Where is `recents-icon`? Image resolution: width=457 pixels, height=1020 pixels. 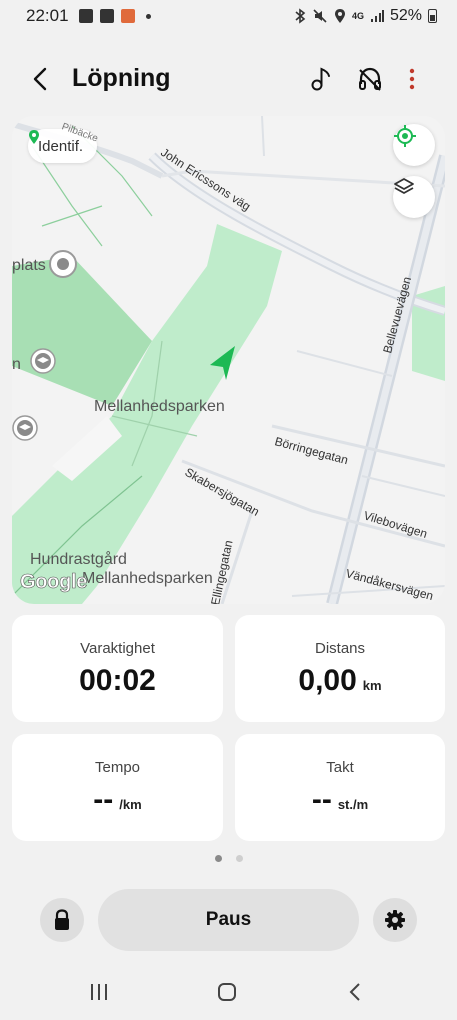
recents-icon is located at coordinates (99, 992).